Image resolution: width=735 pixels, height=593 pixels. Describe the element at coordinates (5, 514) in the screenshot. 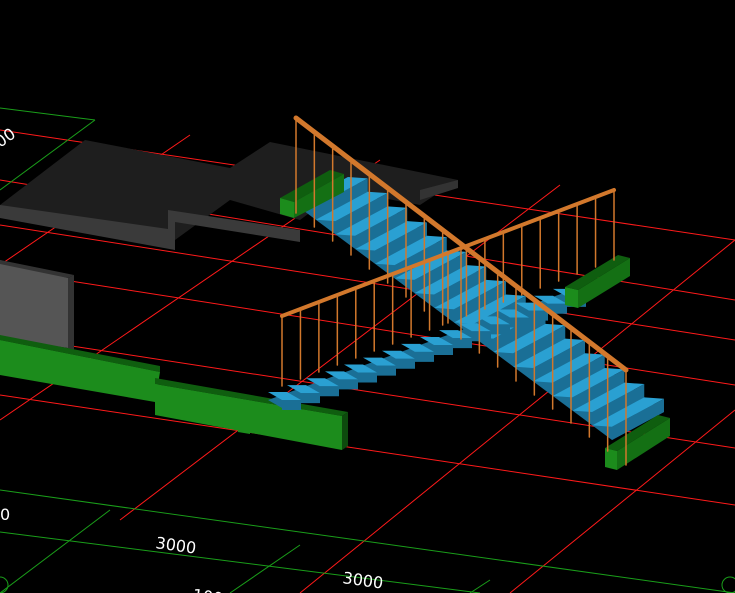

I see `dimension-label: 0` at that location.